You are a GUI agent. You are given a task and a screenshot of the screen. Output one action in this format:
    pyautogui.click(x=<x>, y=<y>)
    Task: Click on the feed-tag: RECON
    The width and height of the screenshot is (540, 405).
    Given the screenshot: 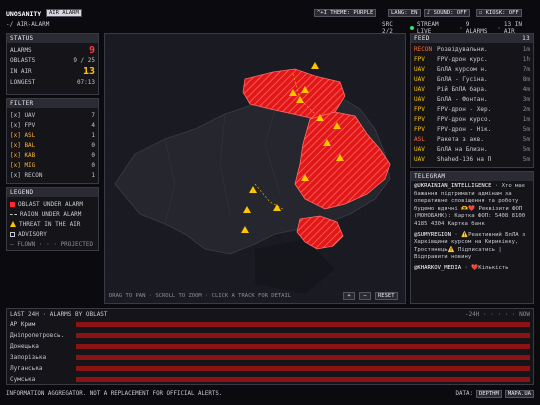 What is the action you would take?
    pyautogui.click(x=423, y=49)
    